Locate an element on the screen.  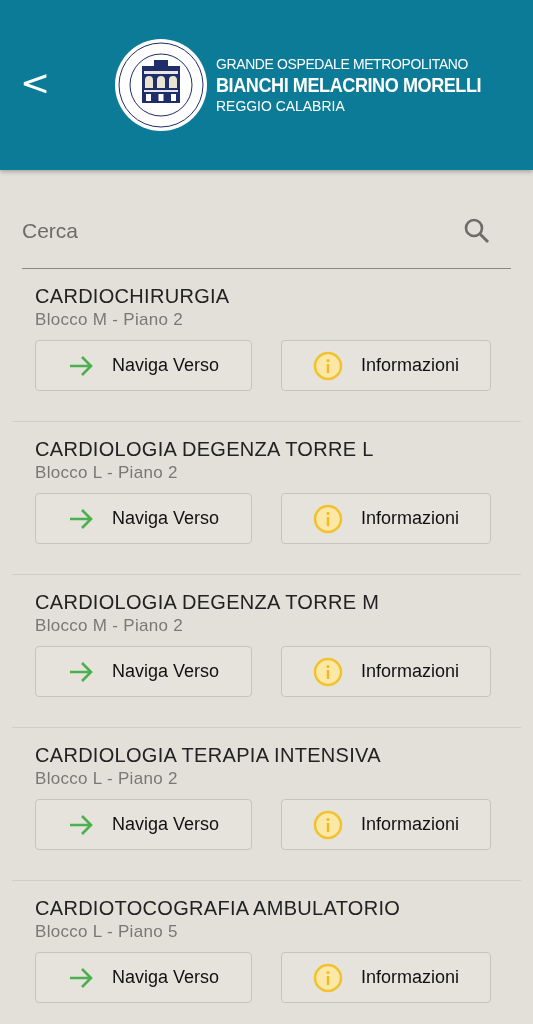
department-name: CARDIOTOCOGRAFIA AMBULATORIO is located at coordinates (218, 908).